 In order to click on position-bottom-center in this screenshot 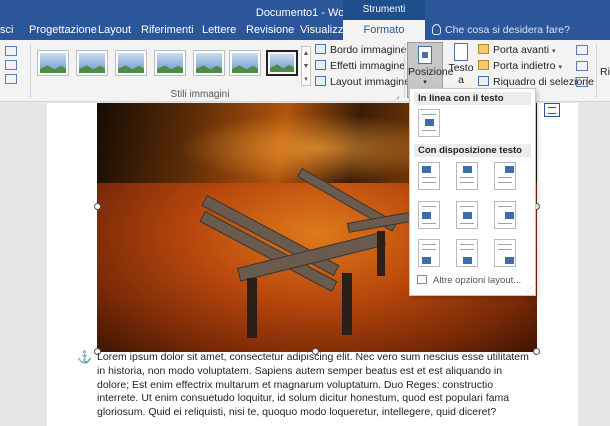, I will do `click(467, 253)`.